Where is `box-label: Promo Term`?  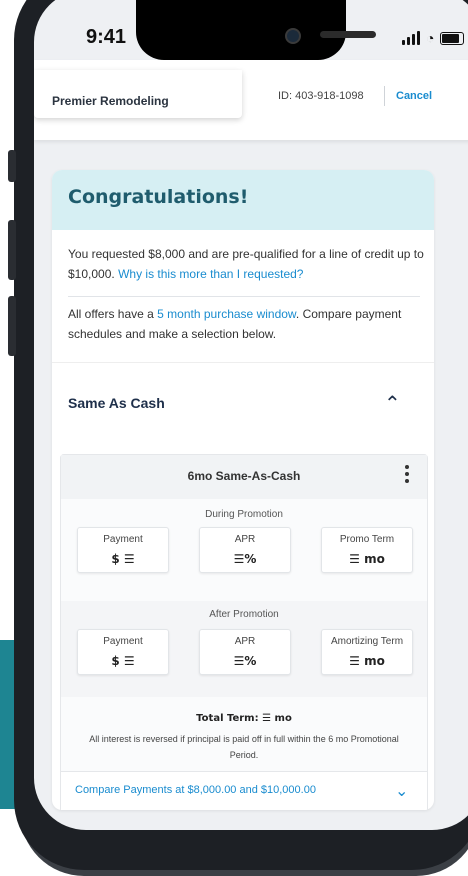 box-label: Promo Term is located at coordinates (367, 539).